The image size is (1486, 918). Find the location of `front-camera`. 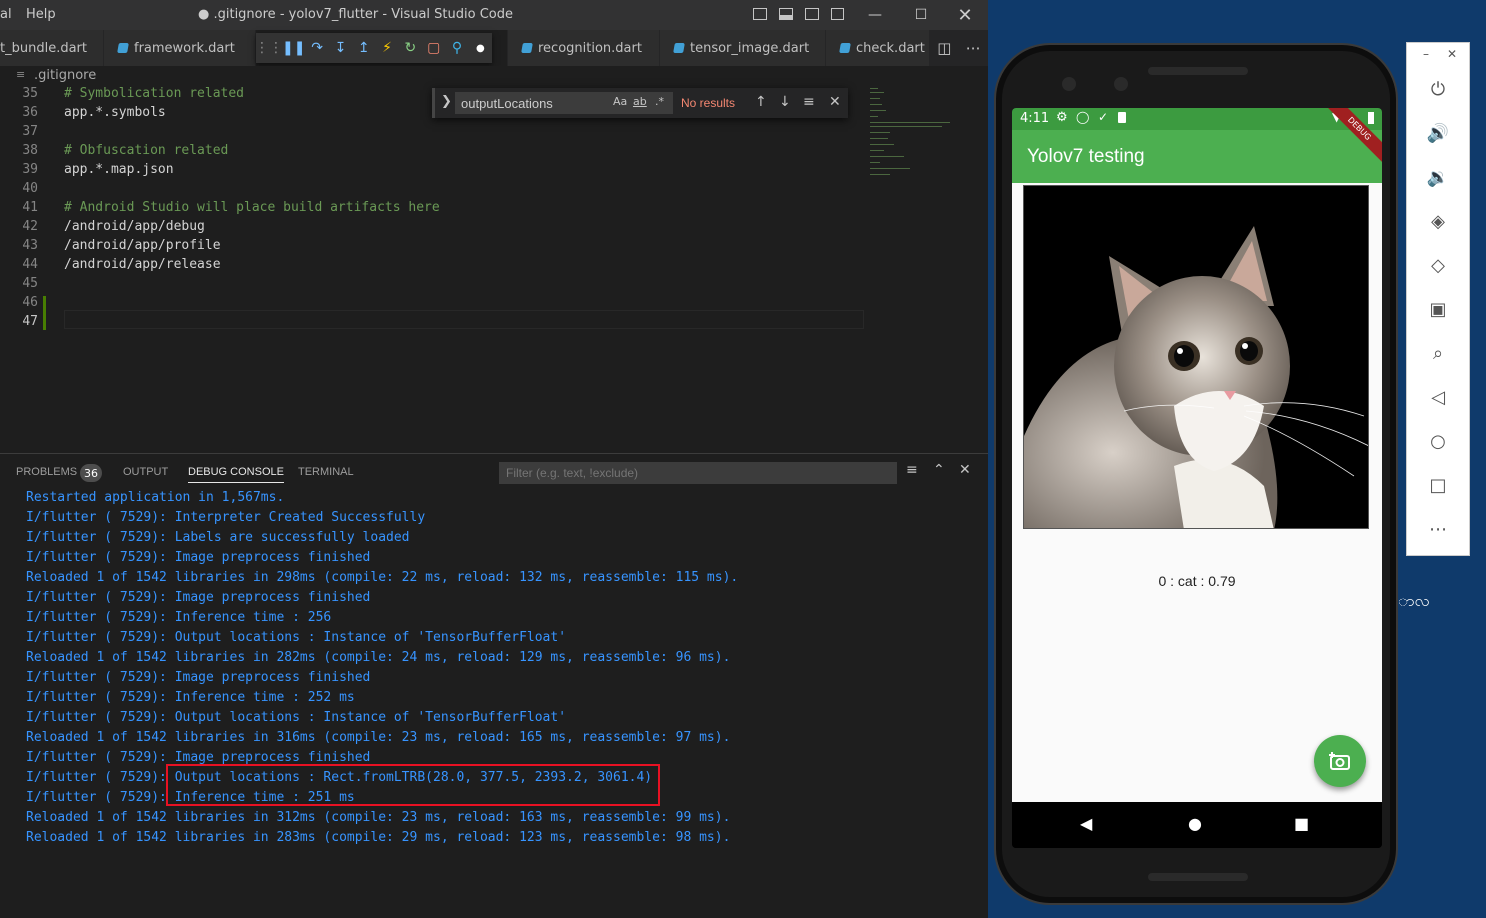

front-camera is located at coordinates (1069, 84).